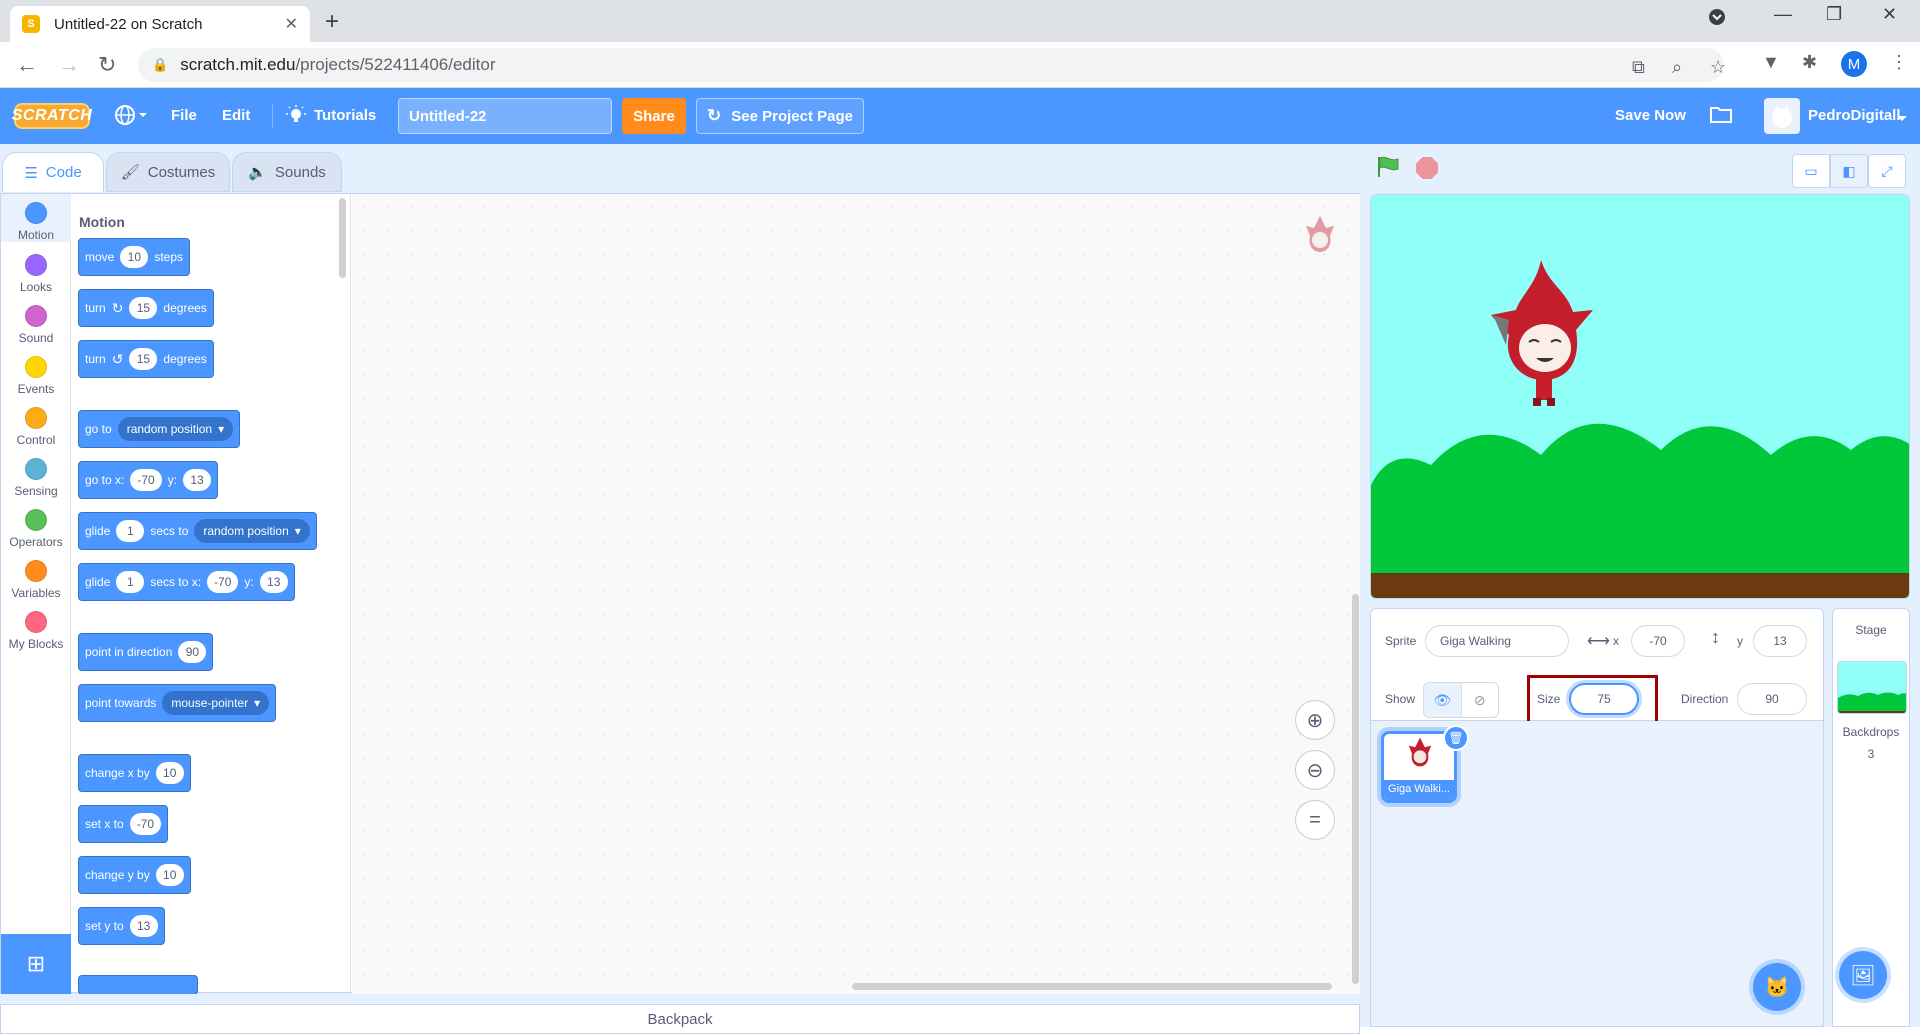  What do you see at coordinates (1834, 14) in the screenshot?
I see `restore-icon: ❐` at bounding box center [1834, 14].